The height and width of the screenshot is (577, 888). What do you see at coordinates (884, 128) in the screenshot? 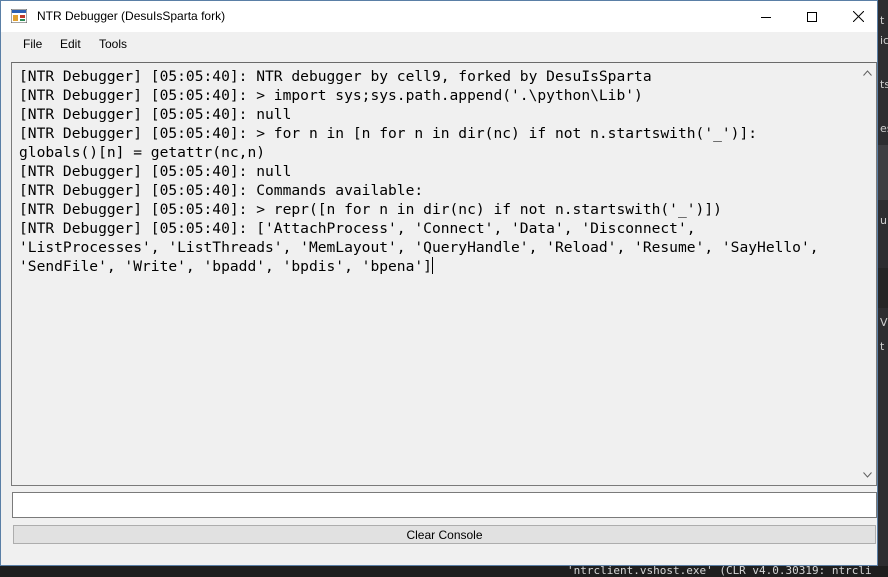
I see `background-fragment: es` at bounding box center [884, 128].